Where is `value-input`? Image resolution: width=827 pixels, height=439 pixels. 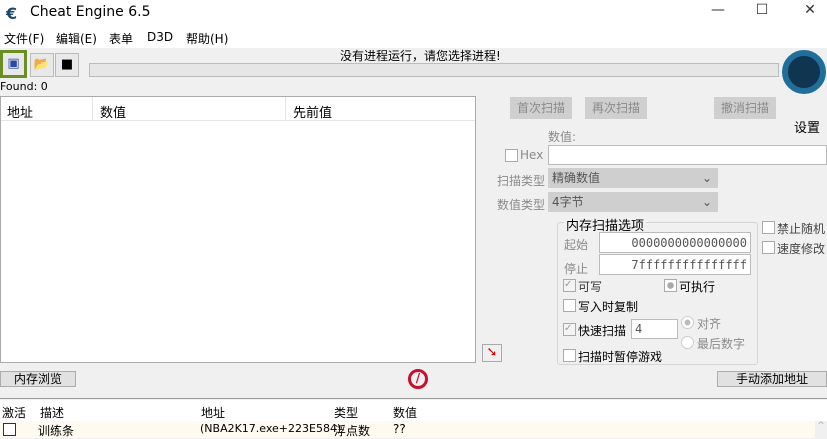 value-input is located at coordinates (687, 155).